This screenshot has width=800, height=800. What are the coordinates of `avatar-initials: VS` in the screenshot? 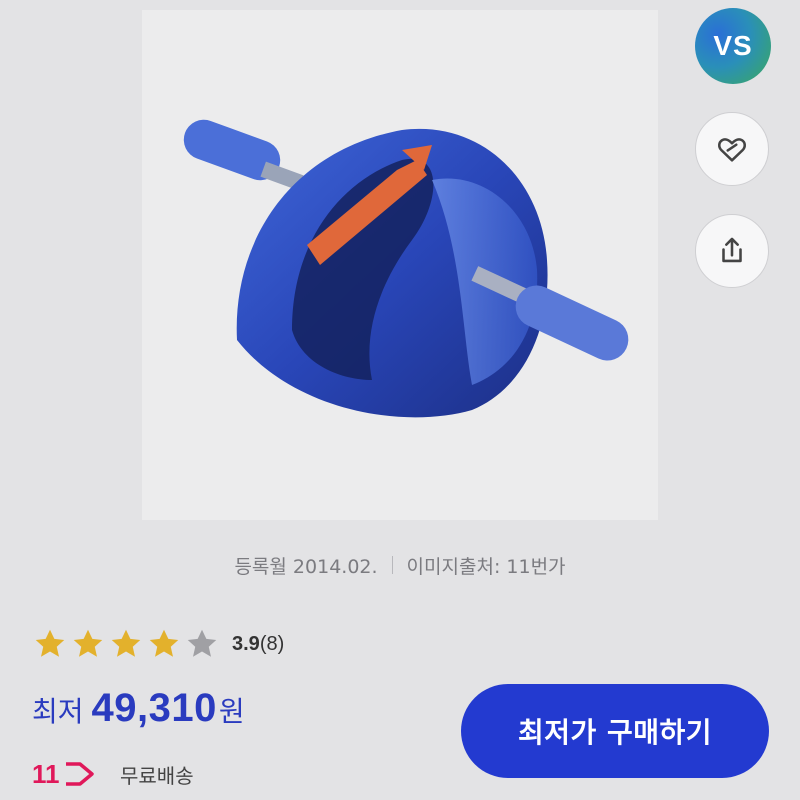 It's located at (733, 45).